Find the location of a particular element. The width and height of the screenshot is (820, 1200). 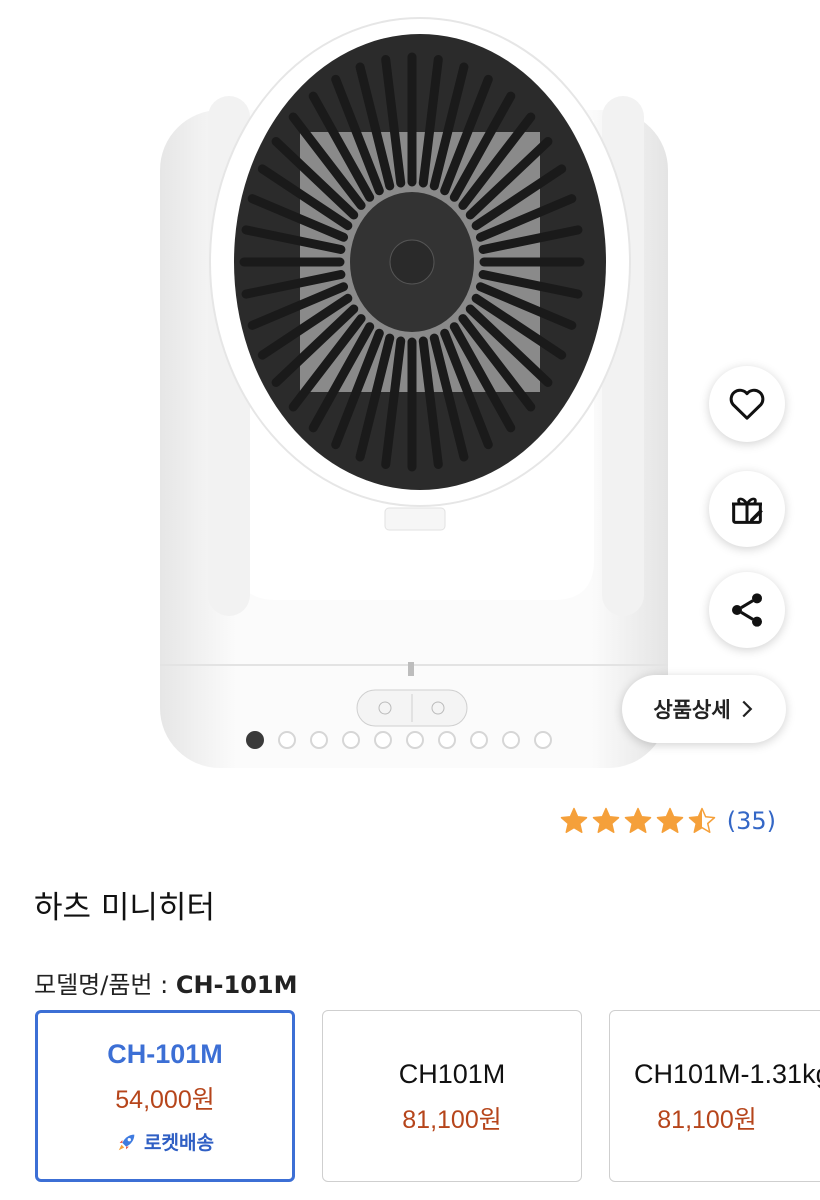

option-name: CH101M-1.31kg is located at coordinates (727, 1074).